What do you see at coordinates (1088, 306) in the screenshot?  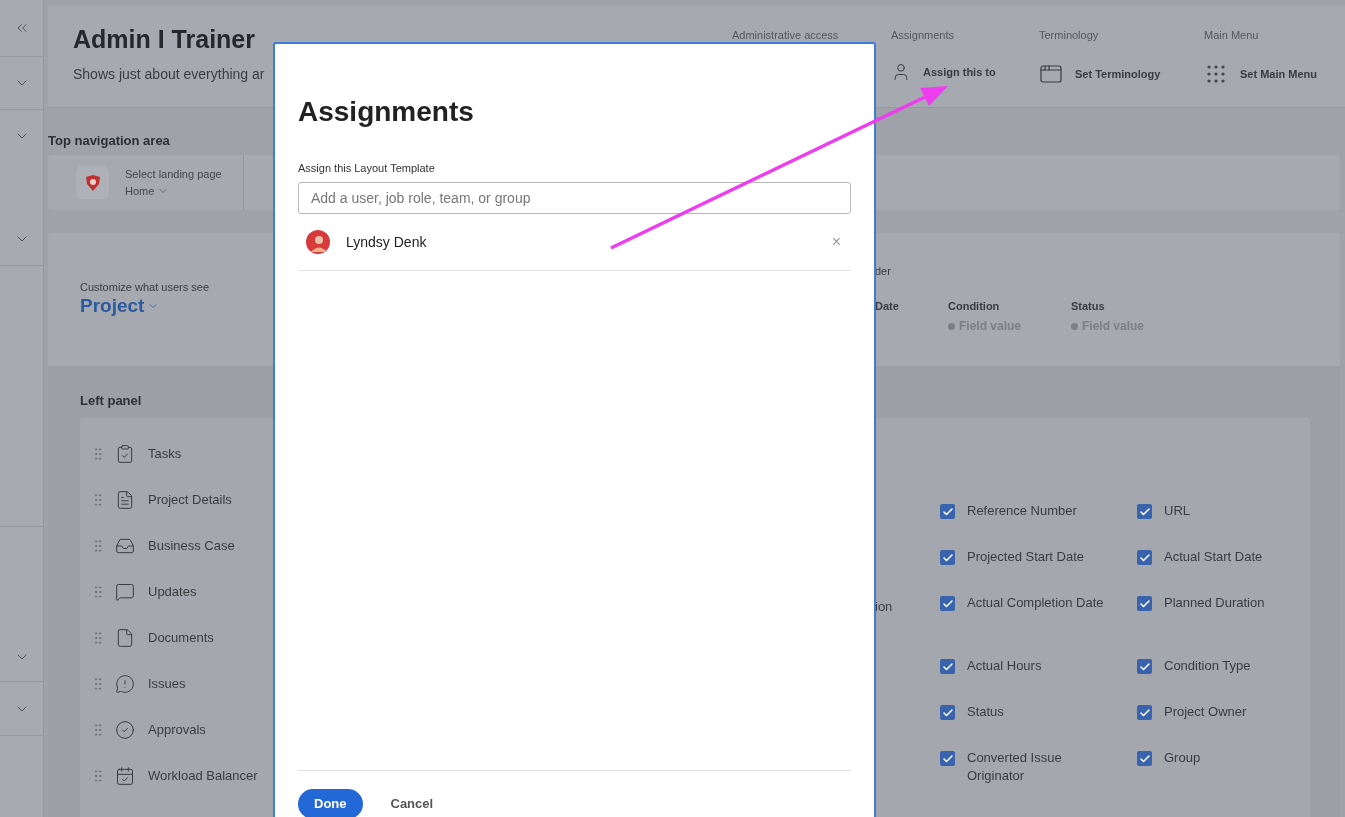 I see `field-label: Status` at bounding box center [1088, 306].